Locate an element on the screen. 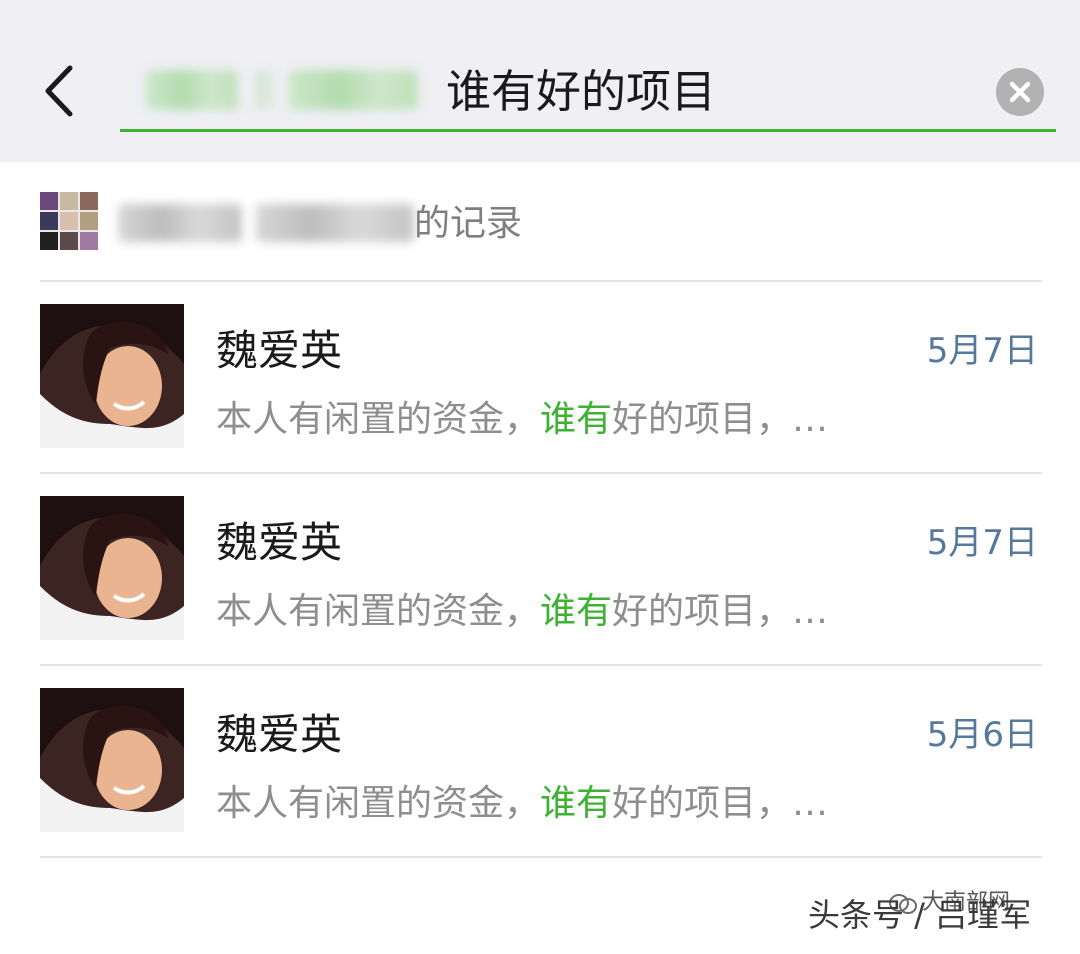  message-date: 5月6日 is located at coordinates (982, 735).